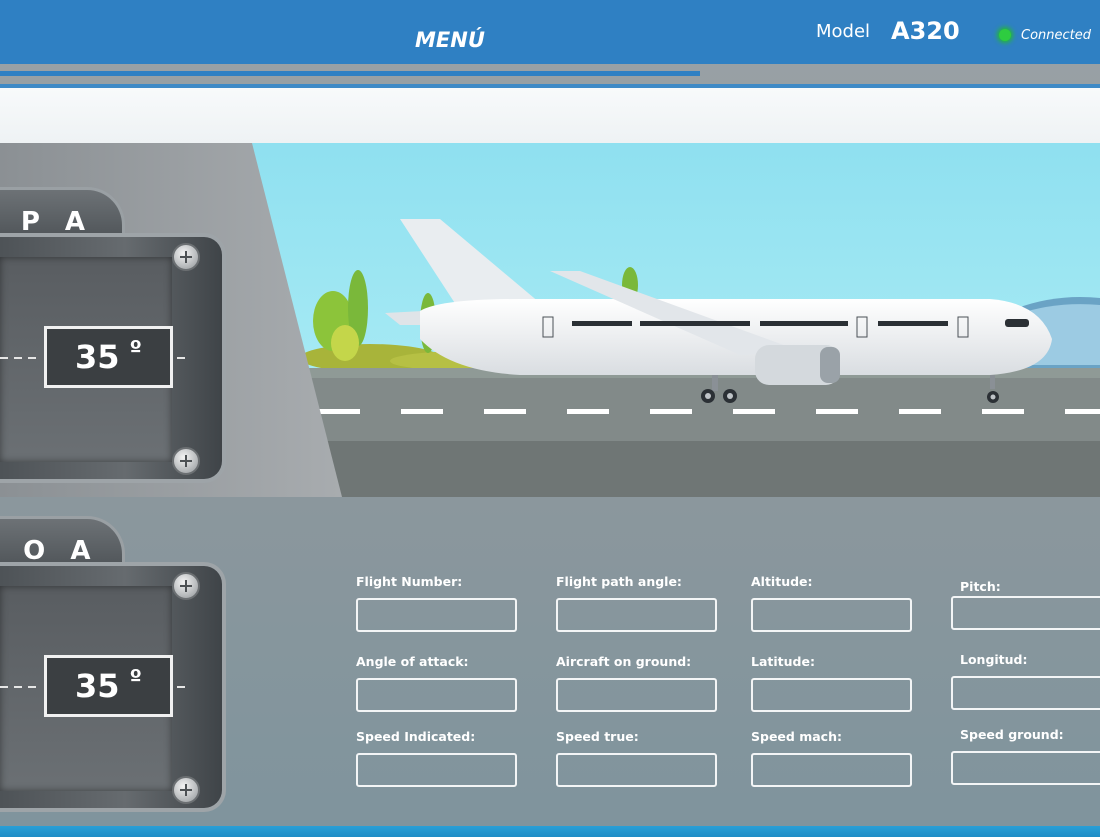  I want to click on header-band, so click(550, 116).